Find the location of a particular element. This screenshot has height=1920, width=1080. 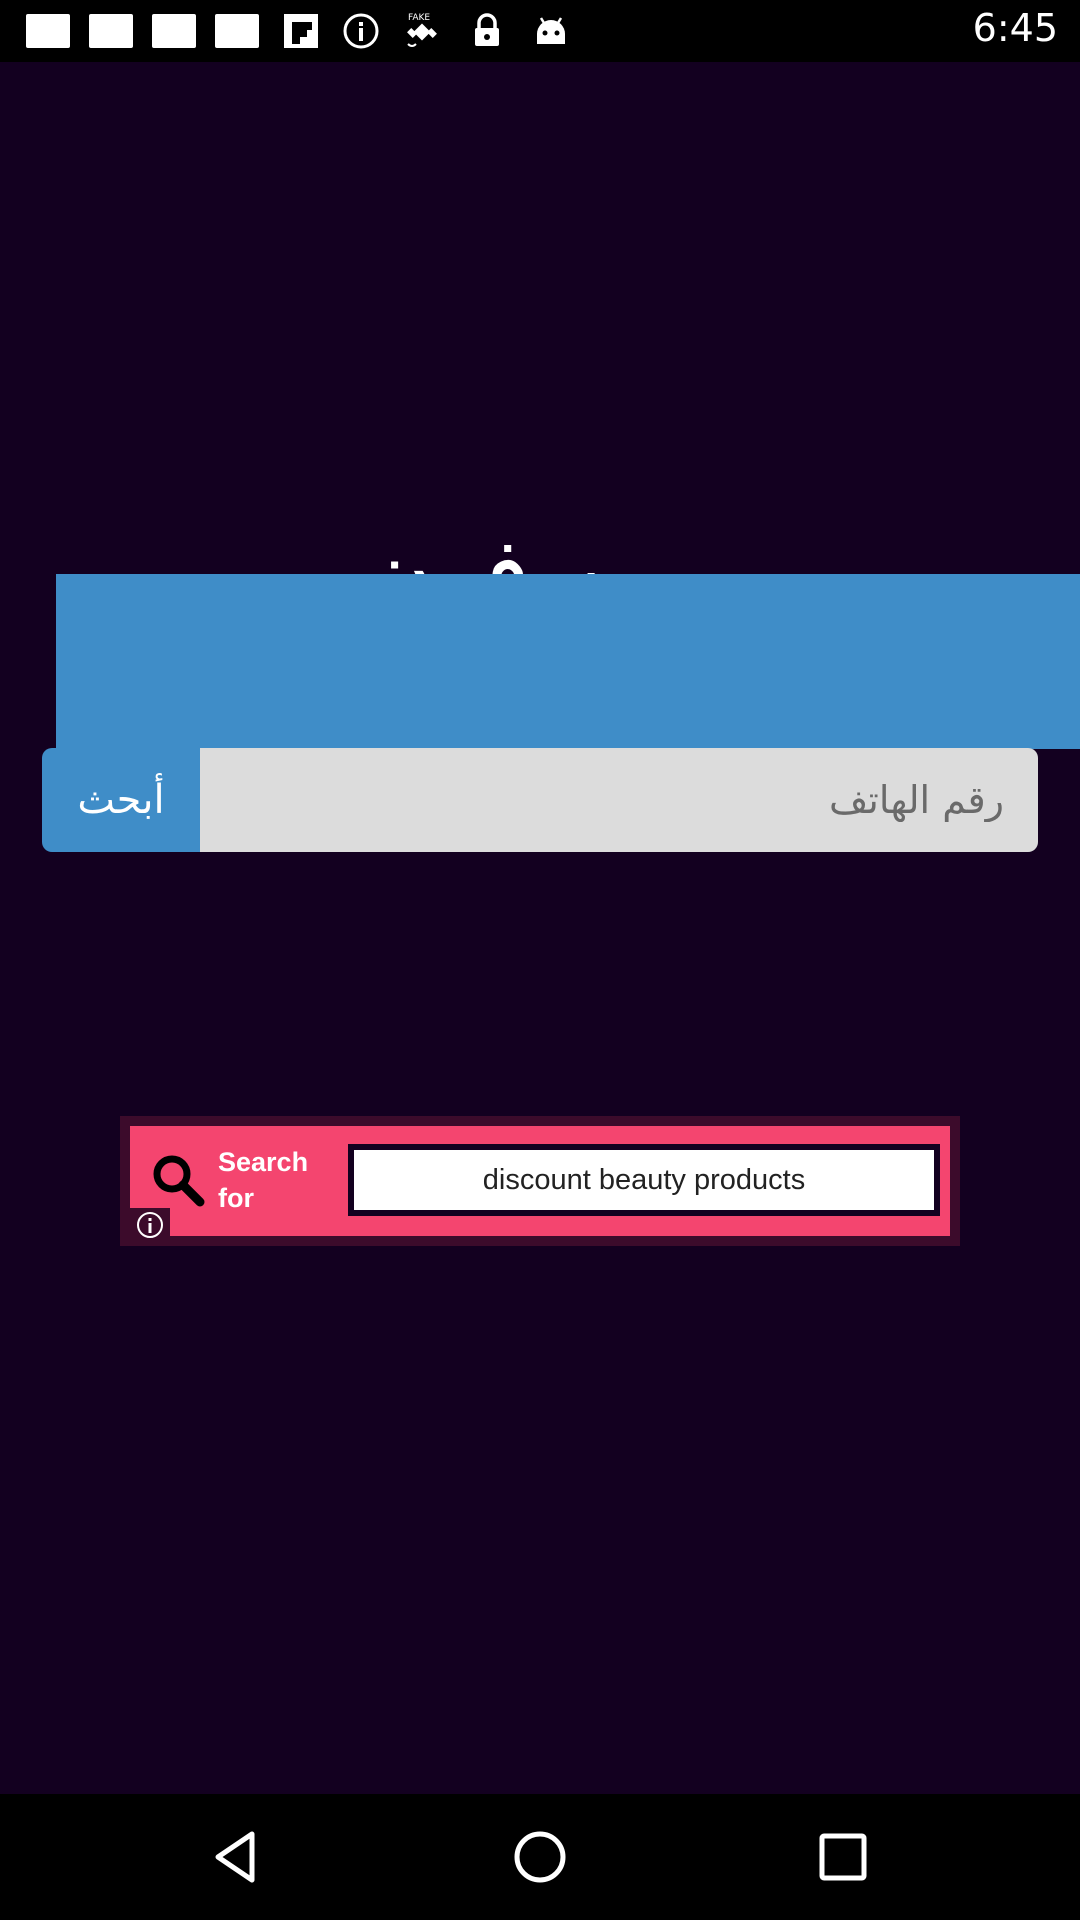

ad-info-icon is located at coordinates (150, 1225).